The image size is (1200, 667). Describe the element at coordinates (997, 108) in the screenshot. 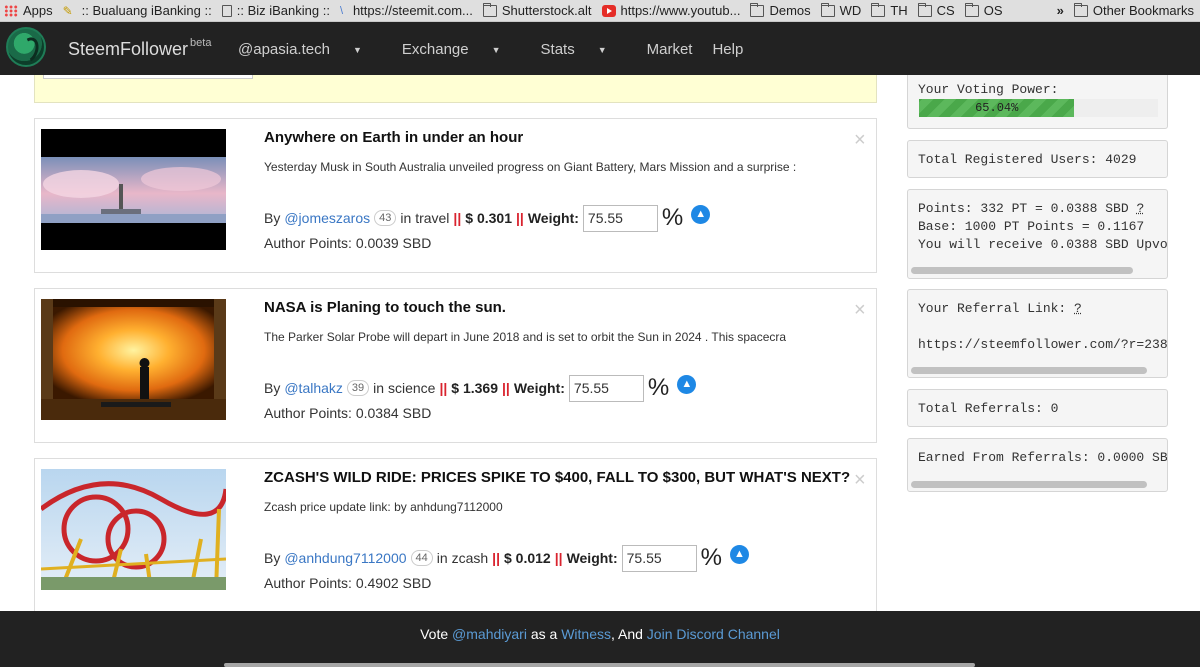

I see `voting-power-fill: 65.04%` at that location.